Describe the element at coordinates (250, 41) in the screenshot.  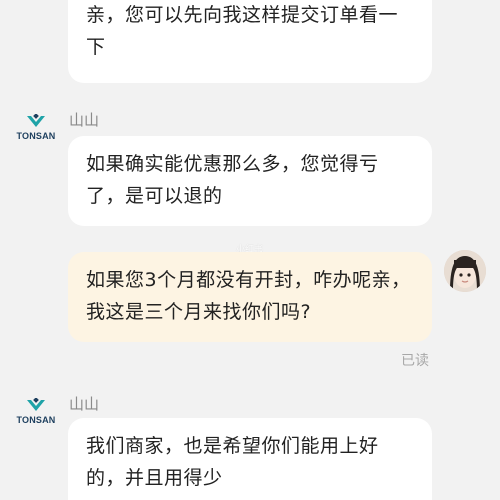
I see `message-bubble: 亲，您可以先向我这样提交订单看一下` at that location.